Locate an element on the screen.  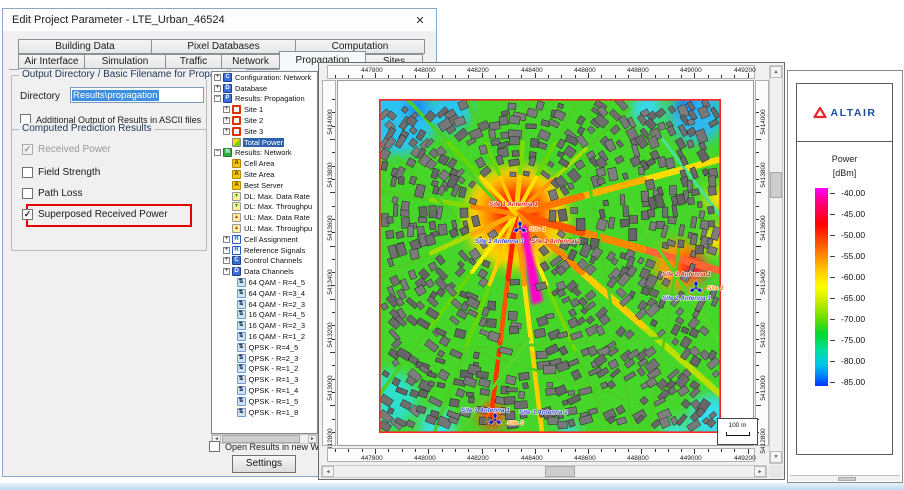
legend-scrollbar-thumb is located at coordinates (847, 479).